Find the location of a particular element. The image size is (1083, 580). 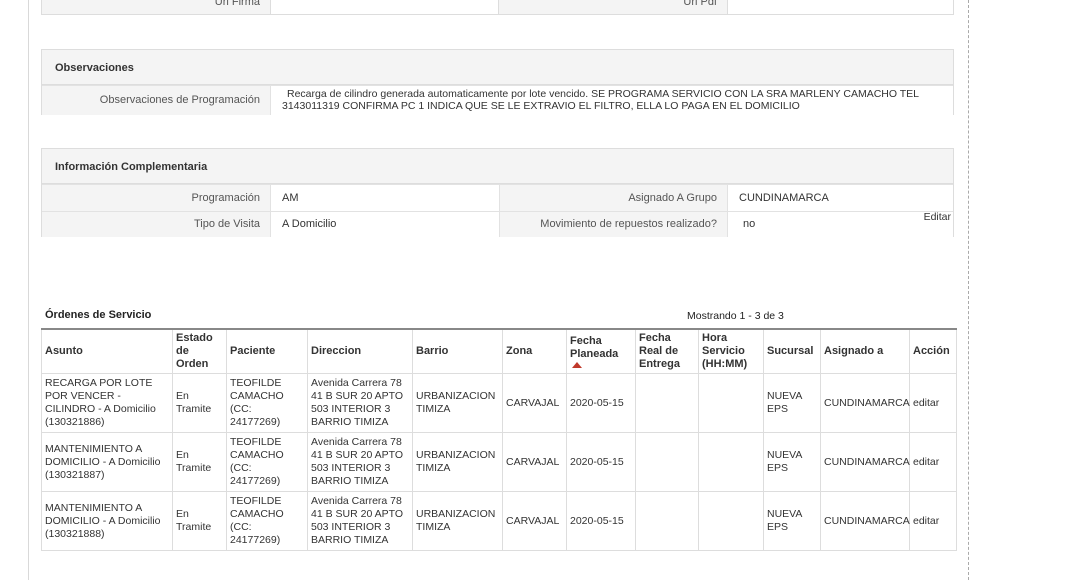

movimiento-repuestos-label: Movimiento de repuestos realizado? is located at coordinates (613, 224).